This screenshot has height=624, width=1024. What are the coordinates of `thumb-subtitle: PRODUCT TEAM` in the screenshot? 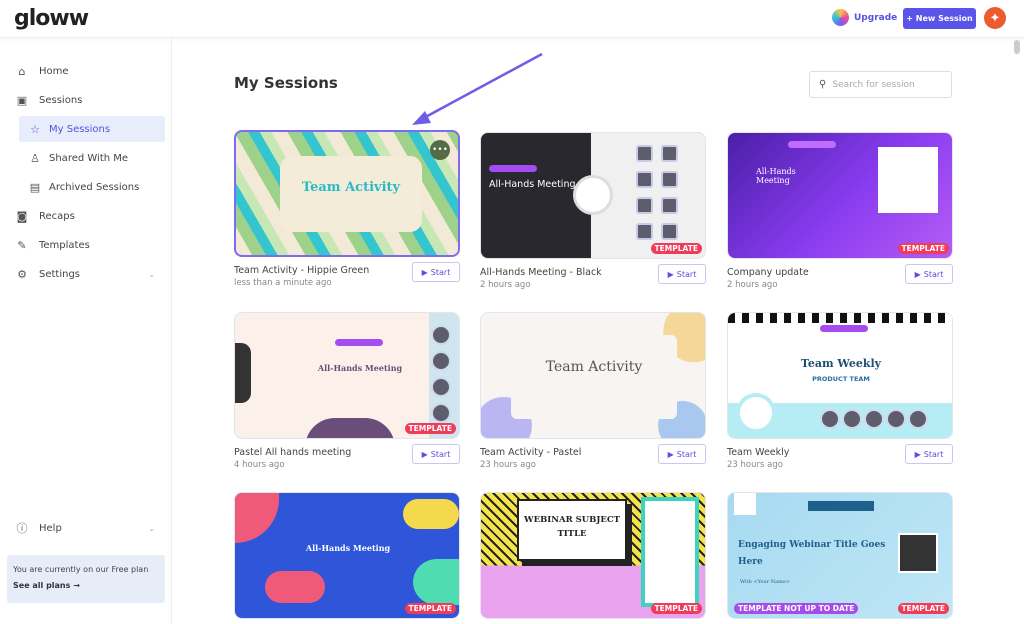 It's located at (841, 379).